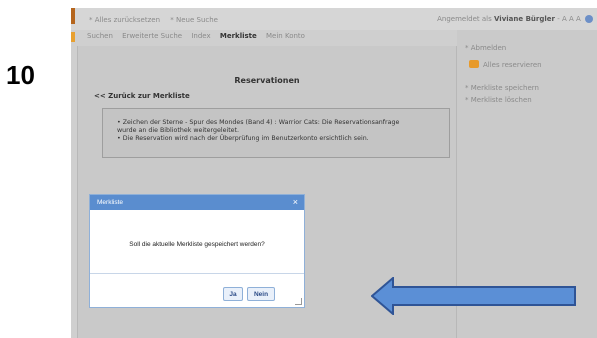  I want to click on tab-index: Index, so click(200, 36).